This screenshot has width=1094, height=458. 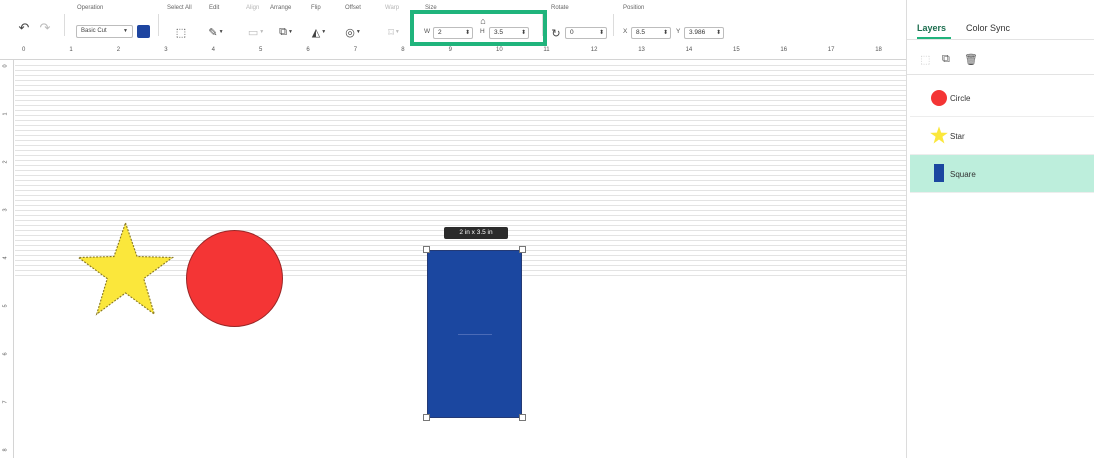 I want to click on rotate-input: 0 ⬍, so click(x=586, y=33).